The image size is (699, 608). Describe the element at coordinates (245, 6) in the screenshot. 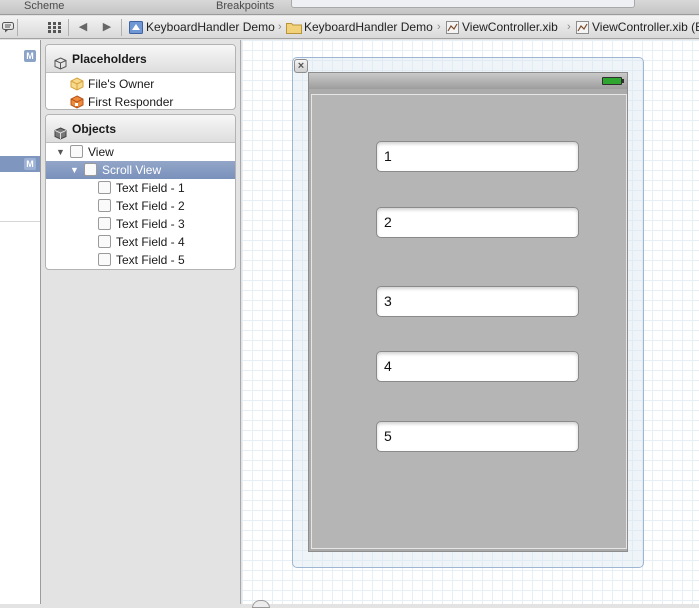

I see `breakpoints-label: Breakpoints` at that location.